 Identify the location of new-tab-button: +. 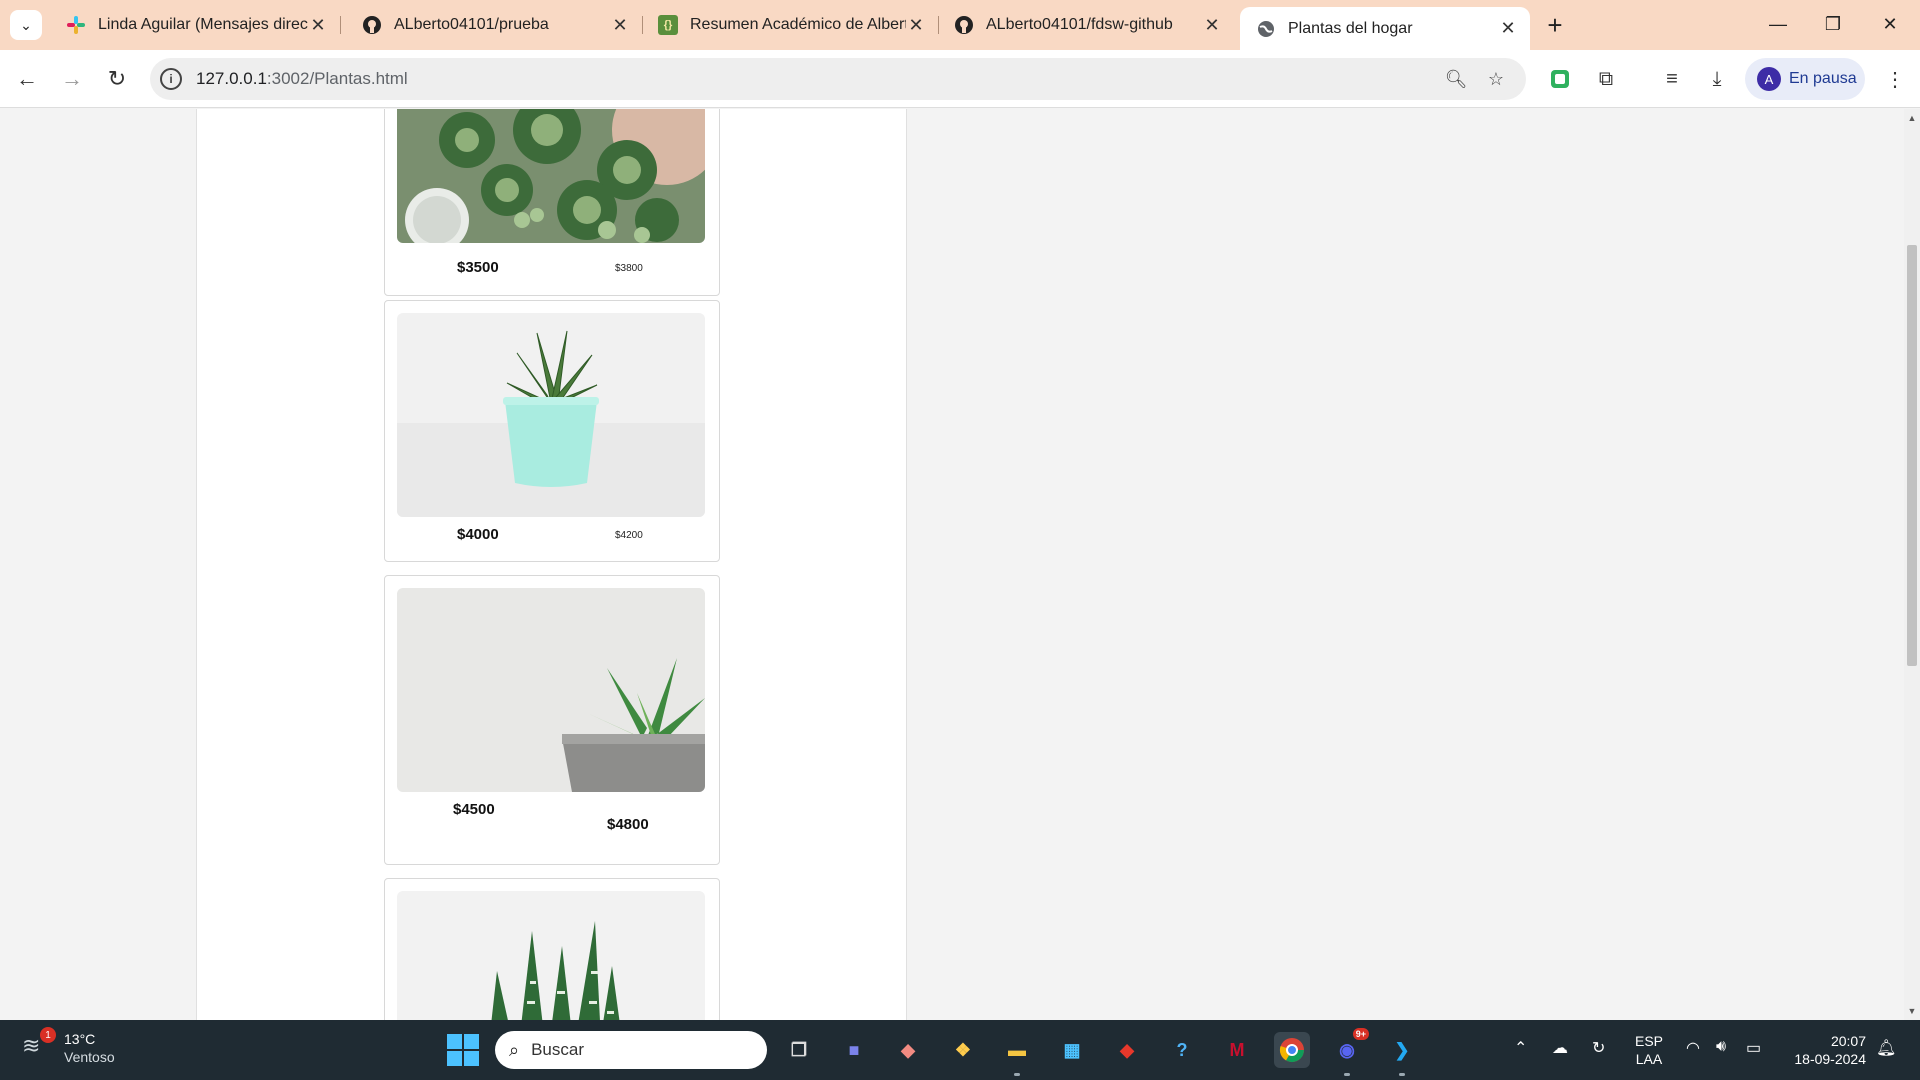
(1555, 25).